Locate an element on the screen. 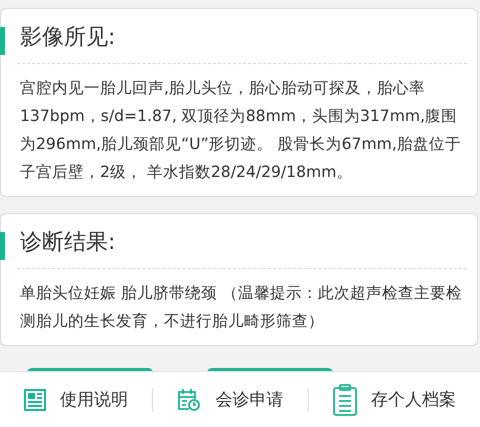 The image size is (480, 427). section-text: 单胎头位妊娠 胎儿脐带绕颈 （温馨提示：此次超声检查主要检测胎儿的生长发育，不进行胎儿畸形筛查） is located at coordinates (241, 307).